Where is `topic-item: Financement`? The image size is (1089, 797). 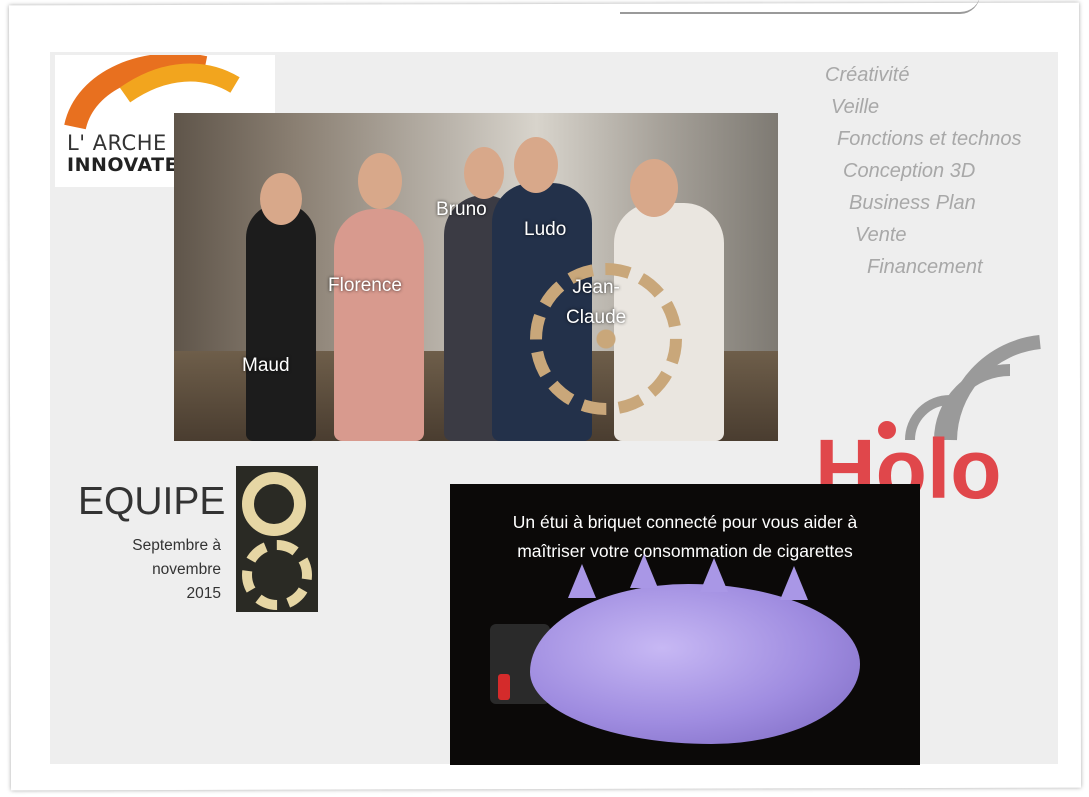 topic-item: Financement is located at coordinates (925, 267).